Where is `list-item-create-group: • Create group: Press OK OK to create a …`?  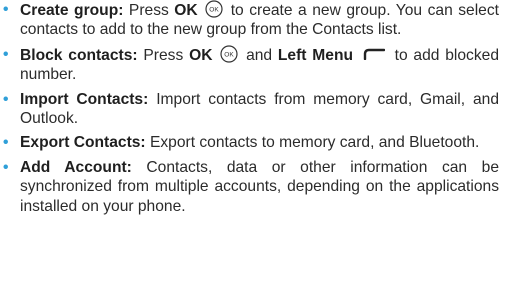
list-item-create-group: • Create group: Press OK OK to create a … is located at coordinates (253, 20).